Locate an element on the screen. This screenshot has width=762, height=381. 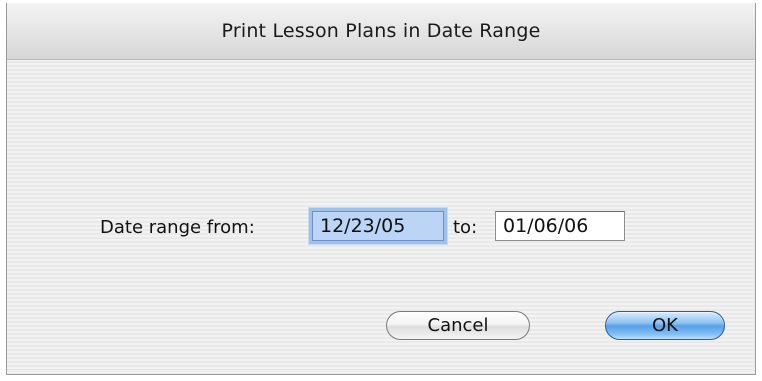
date-range-to-label: to: is located at coordinates (465, 227).